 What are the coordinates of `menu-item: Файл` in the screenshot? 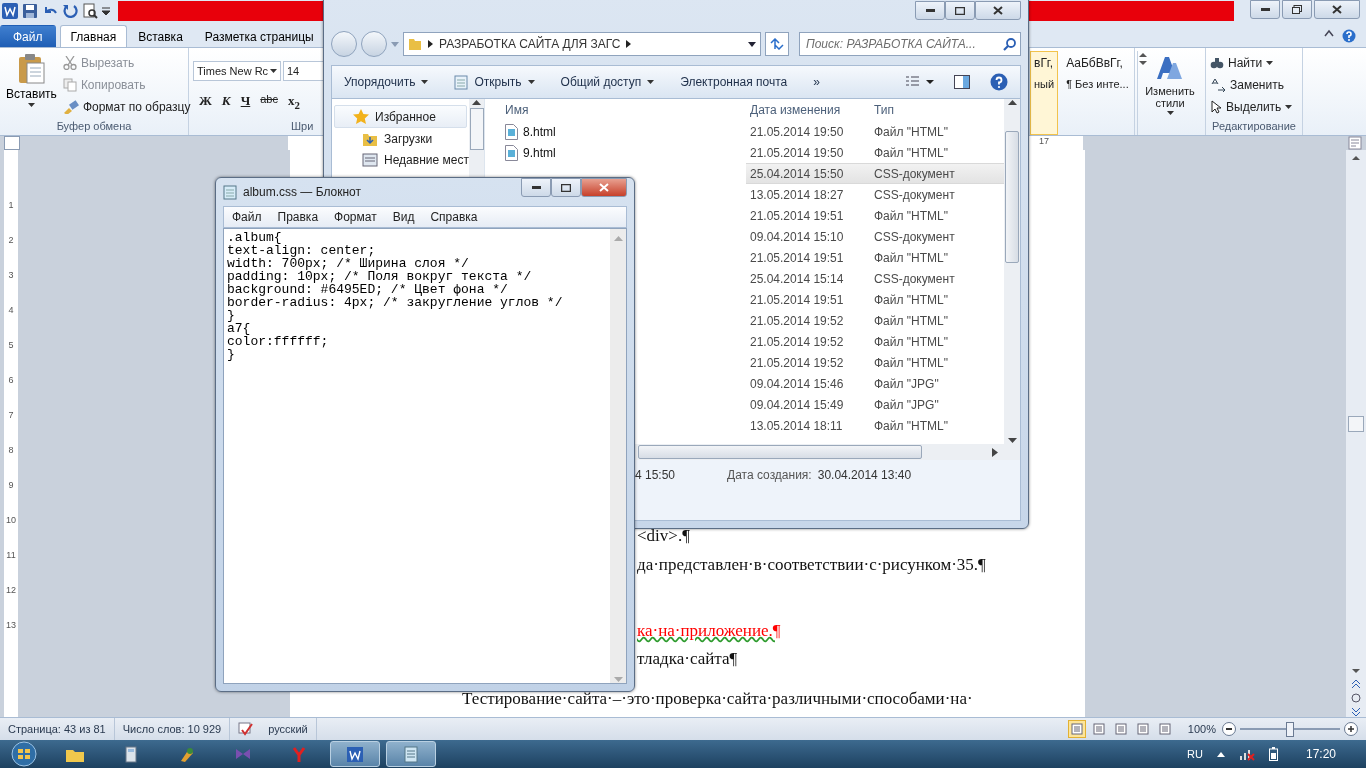 It's located at (247, 217).